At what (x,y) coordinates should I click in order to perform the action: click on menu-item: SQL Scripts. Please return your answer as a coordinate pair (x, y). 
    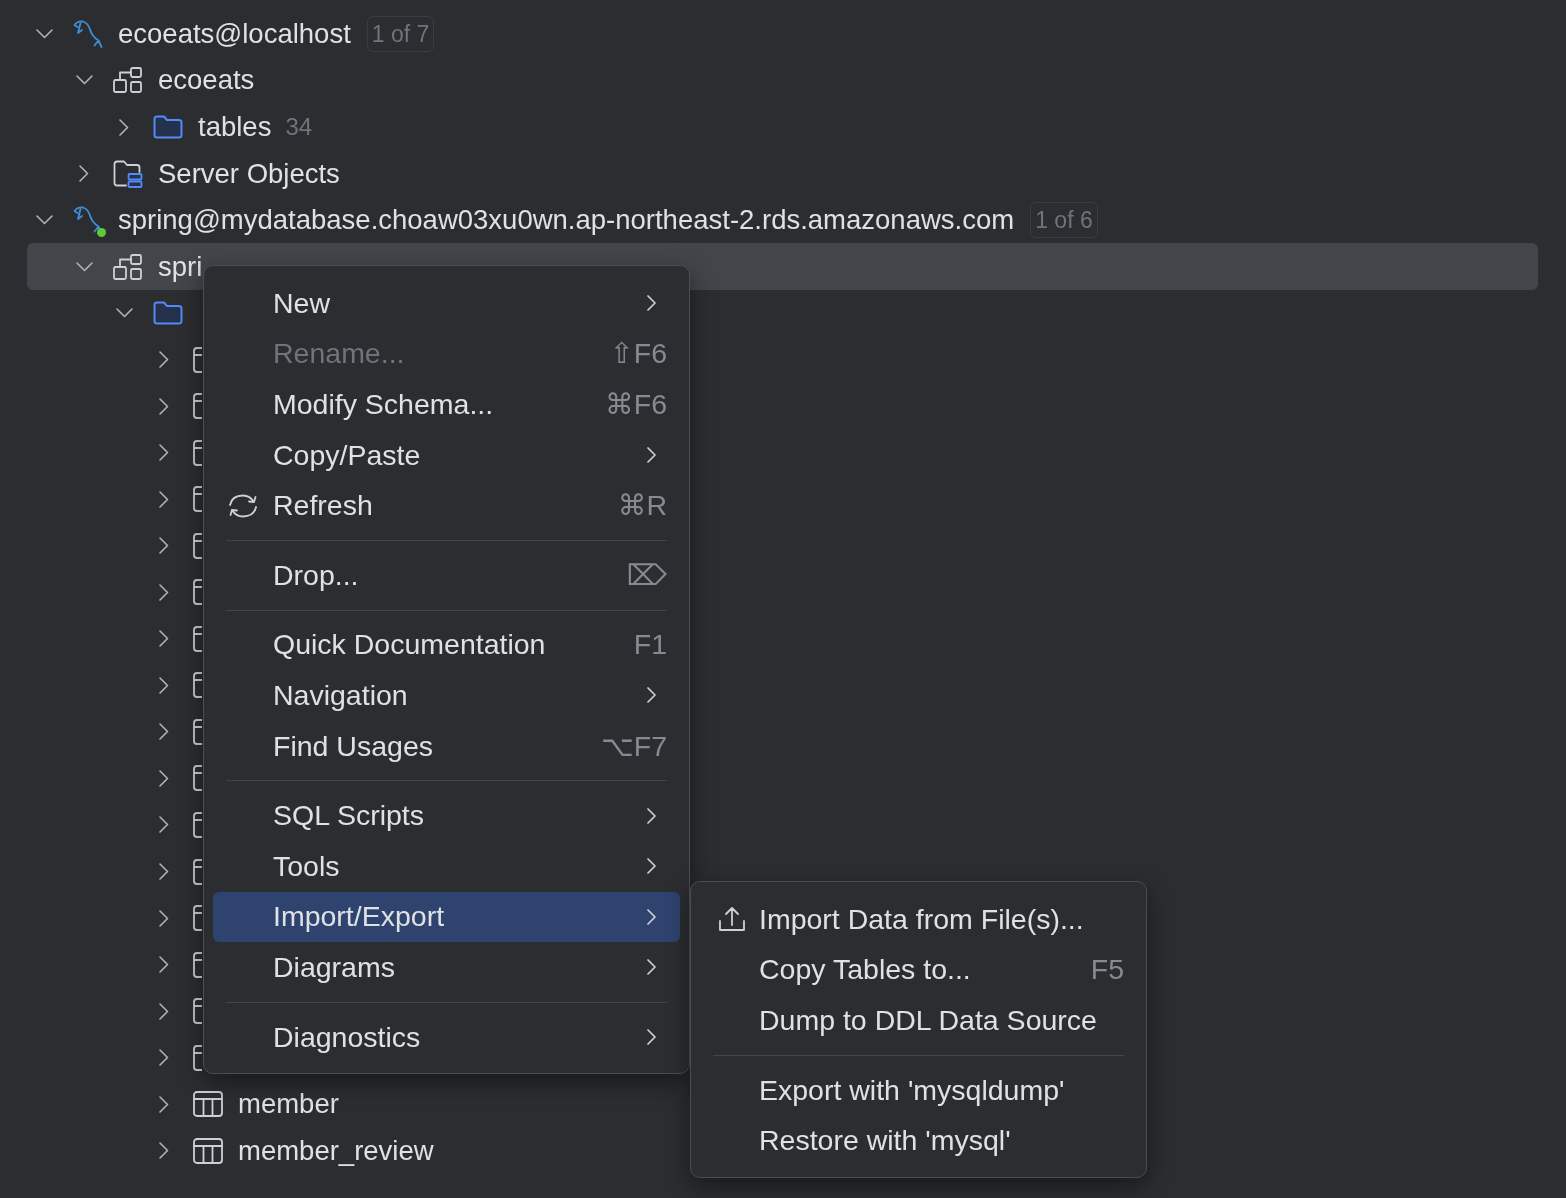
    Looking at the image, I should click on (446, 815).